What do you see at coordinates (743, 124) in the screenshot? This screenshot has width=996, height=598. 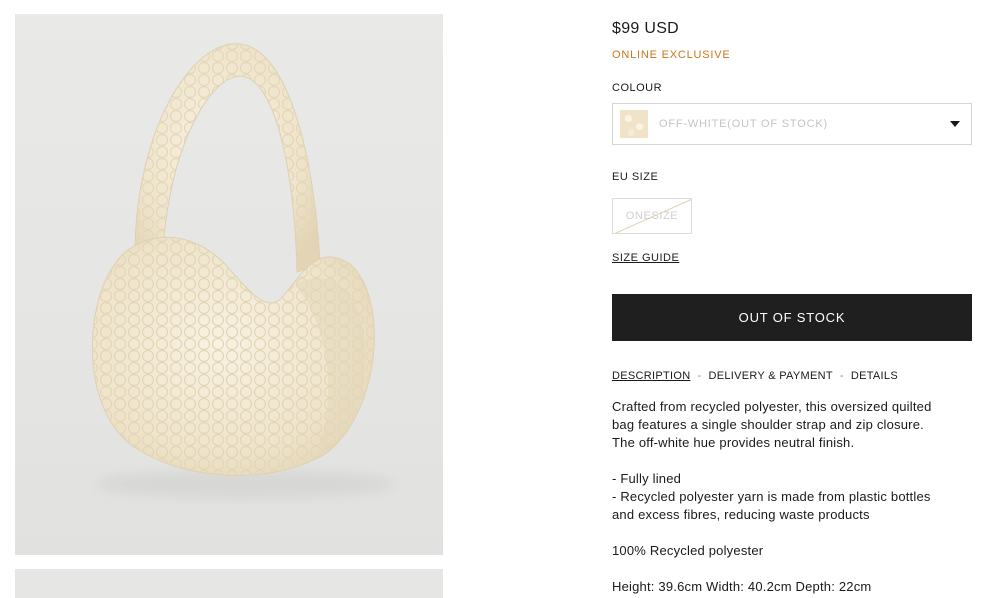 I see `colour-selected-value: OFF-WHITE(OUT OF STOCK)` at bounding box center [743, 124].